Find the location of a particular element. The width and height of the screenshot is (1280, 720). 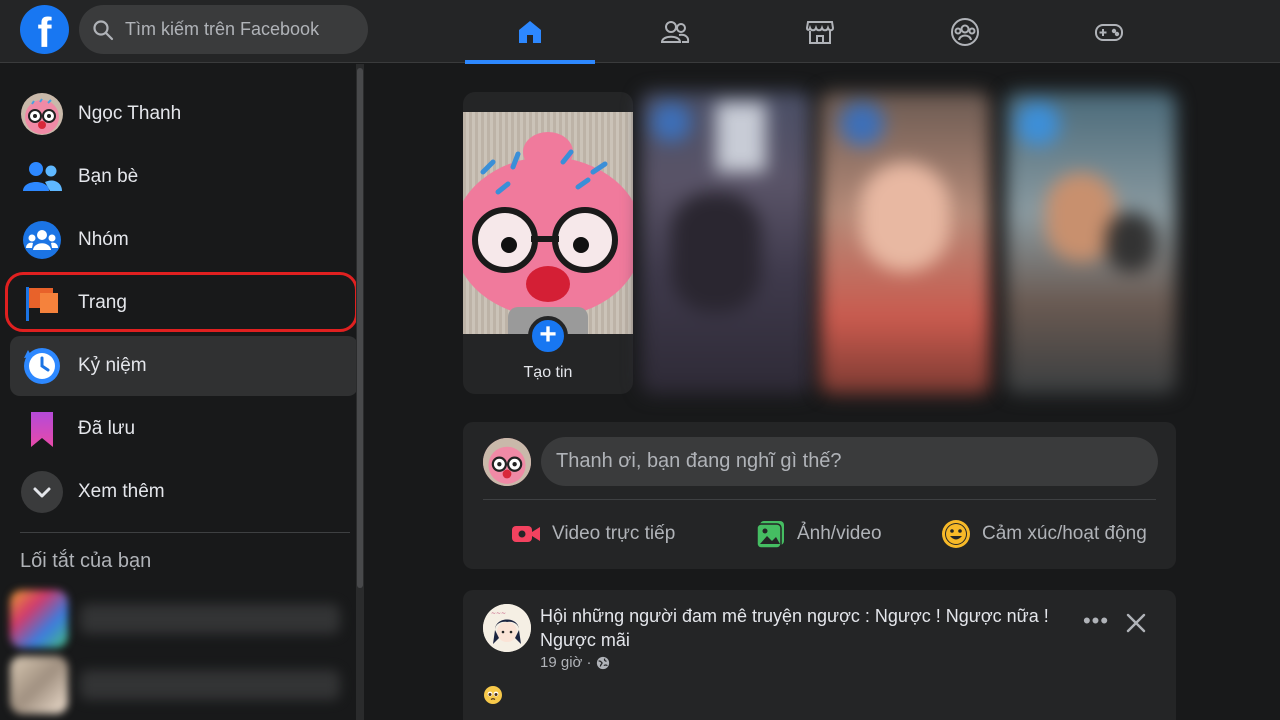

close-icon is located at coordinates (1136, 623).